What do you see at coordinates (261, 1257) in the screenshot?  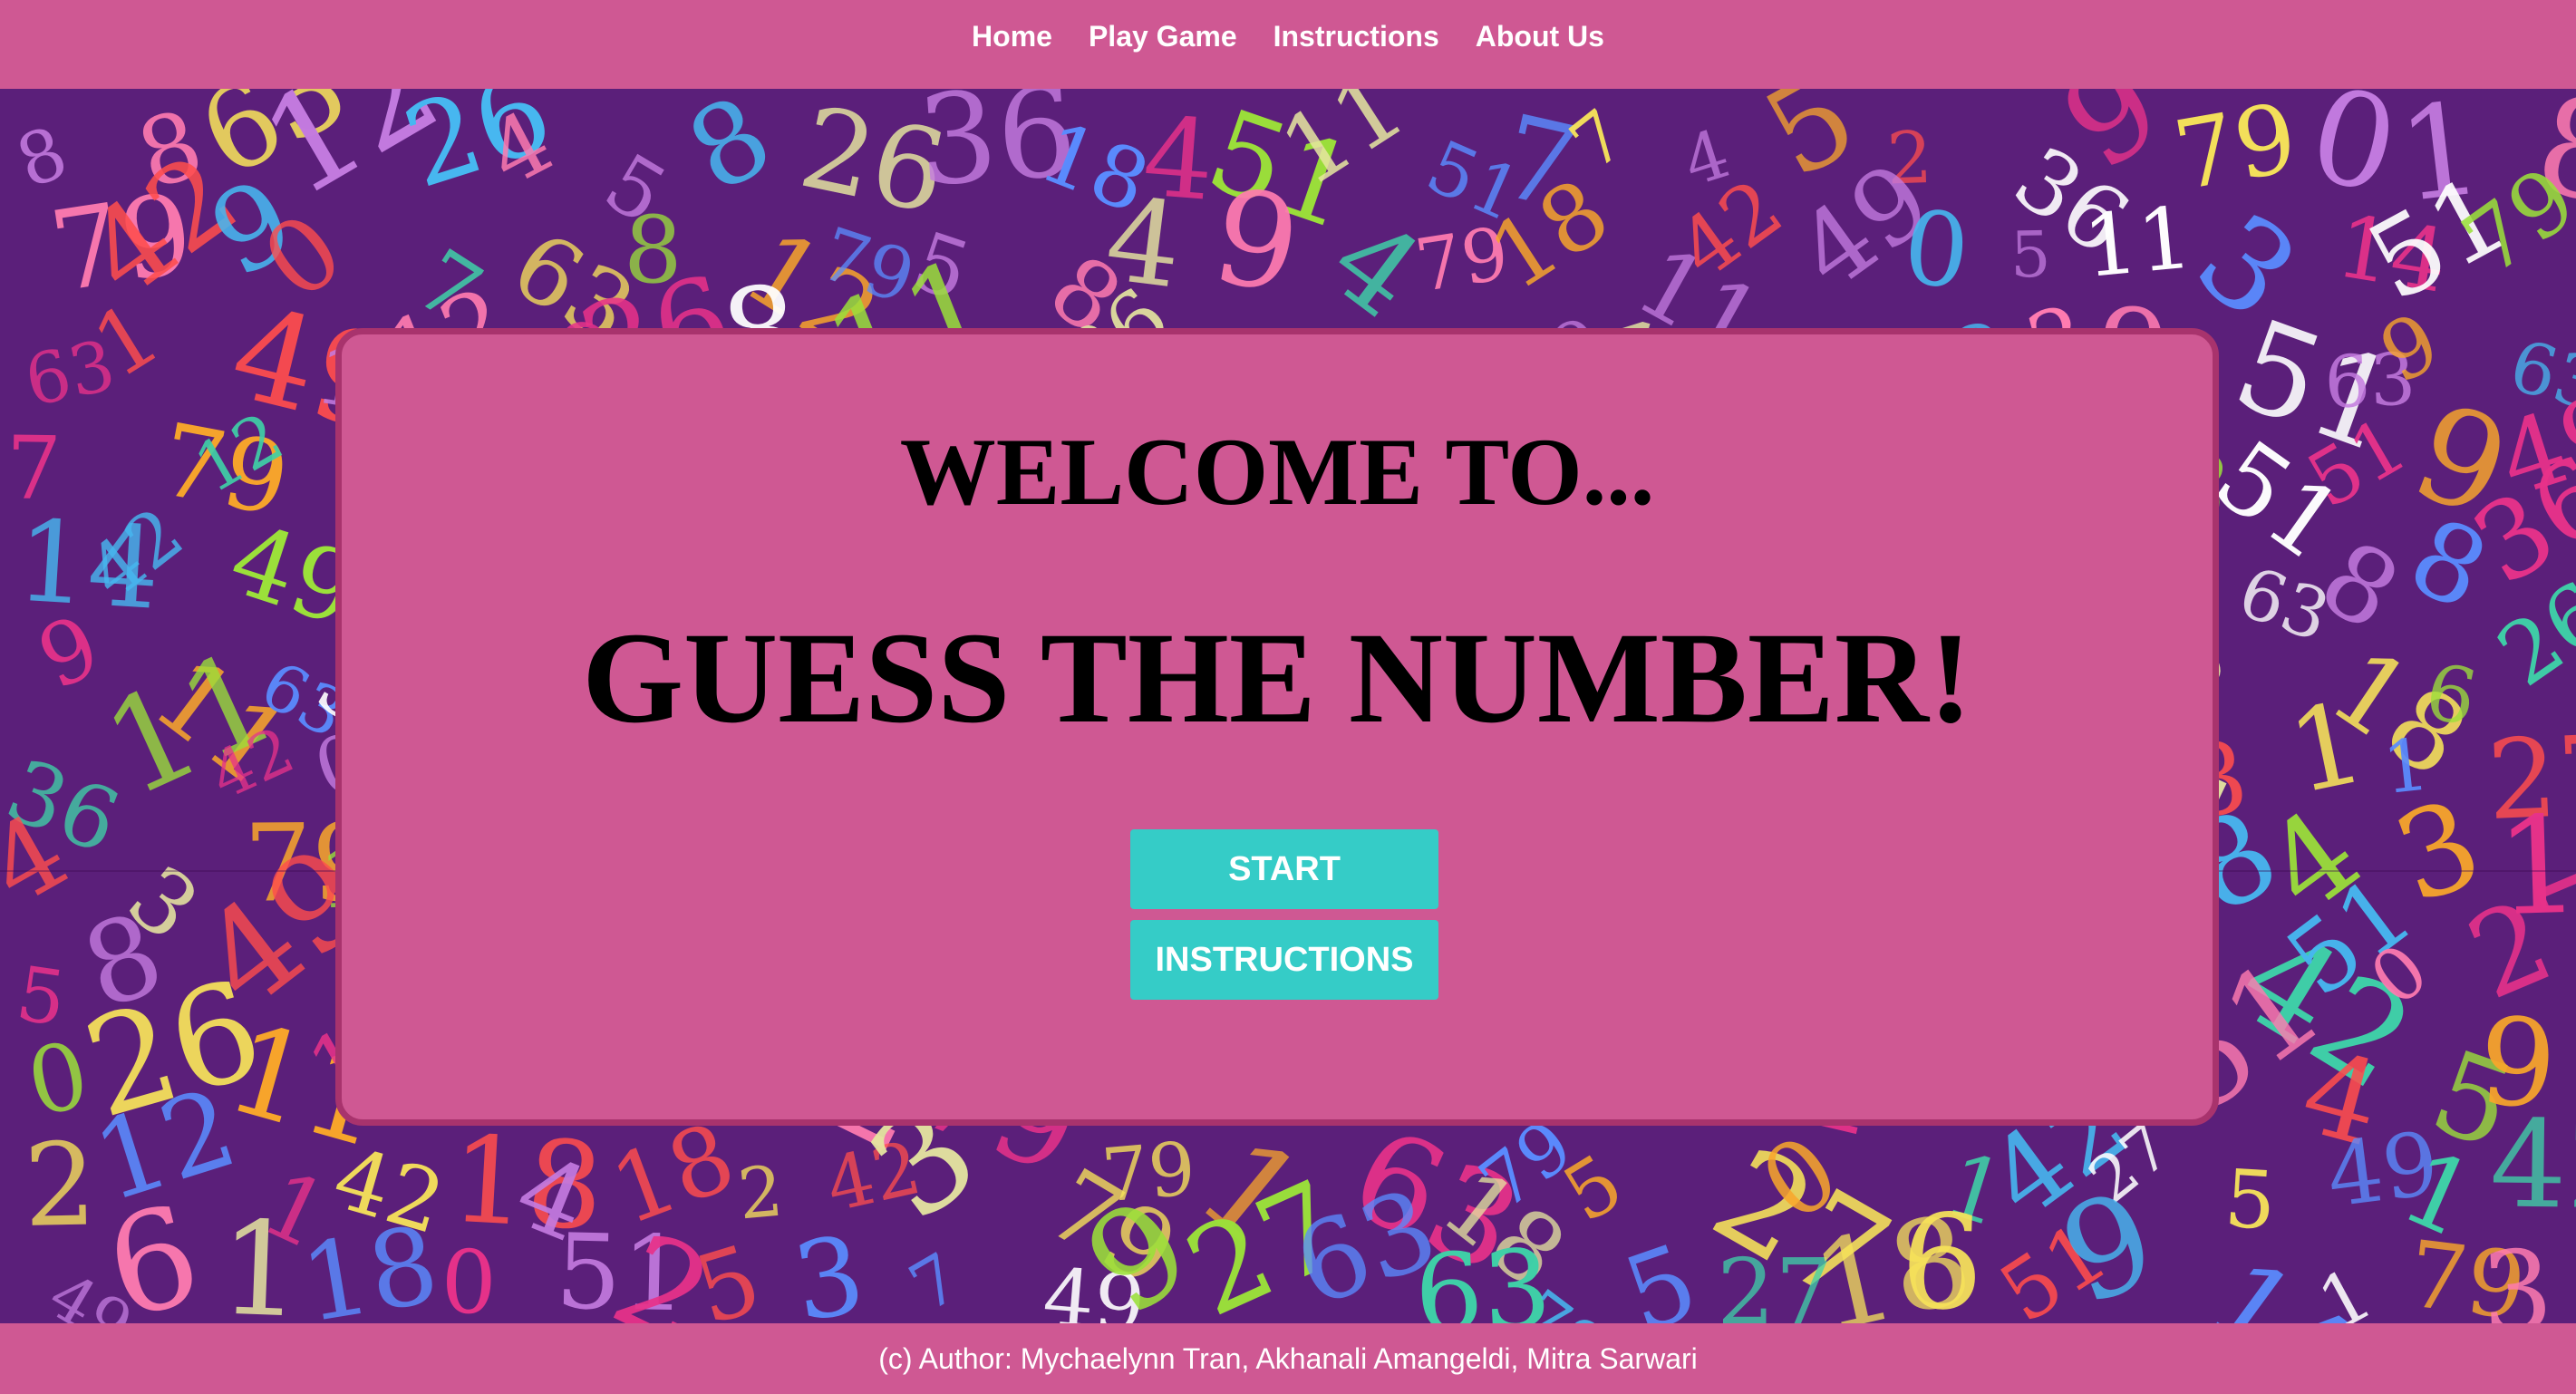 I see `background-digit: 1` at bounding box center [261, 1257].